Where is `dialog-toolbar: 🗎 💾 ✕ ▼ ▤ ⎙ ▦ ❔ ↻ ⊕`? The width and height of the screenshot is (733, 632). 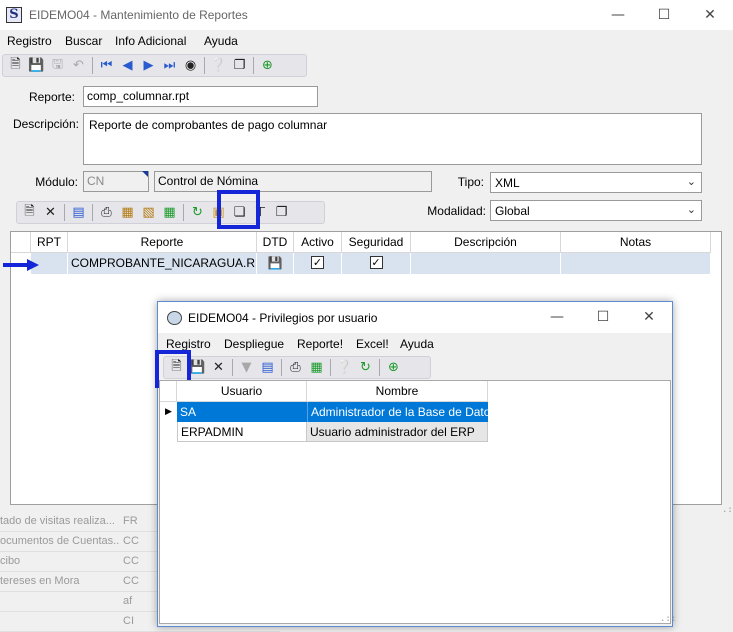 dialog-toolbar: 🗎 💾 ✕ ▼ ▤ ⎙ ▦ ❔ ↻ ⊕ is located at coordinates (297, 367).